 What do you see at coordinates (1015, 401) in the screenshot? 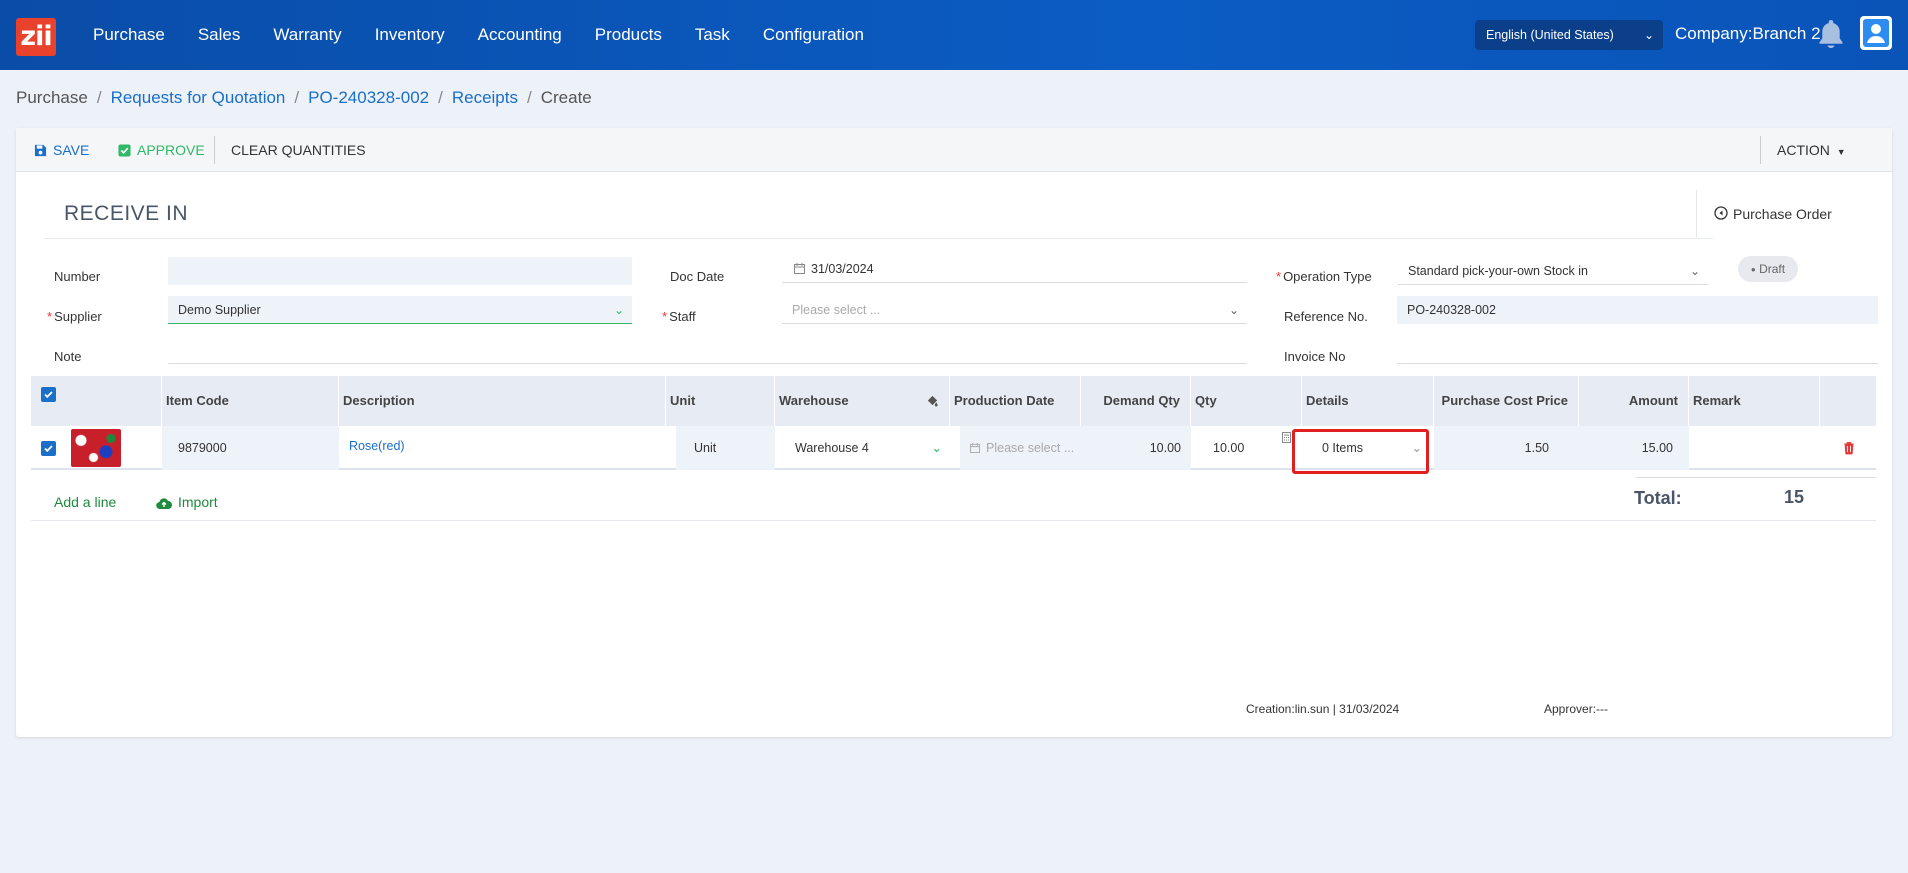
I see `header-production-date: Production Date` at bounding box center [1015, 401].